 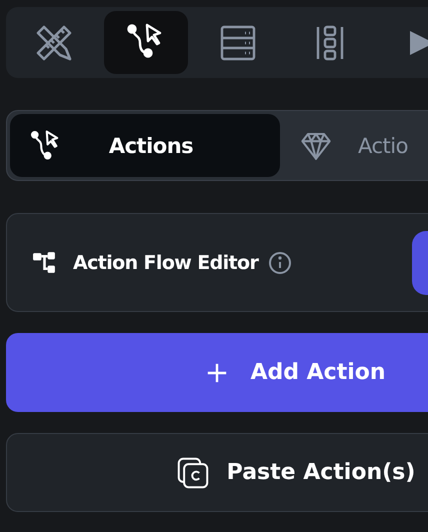 What do you see at coordinates (44, 262) in the screenshot?
I see `tree-icon` at bounding box center [44, 262].